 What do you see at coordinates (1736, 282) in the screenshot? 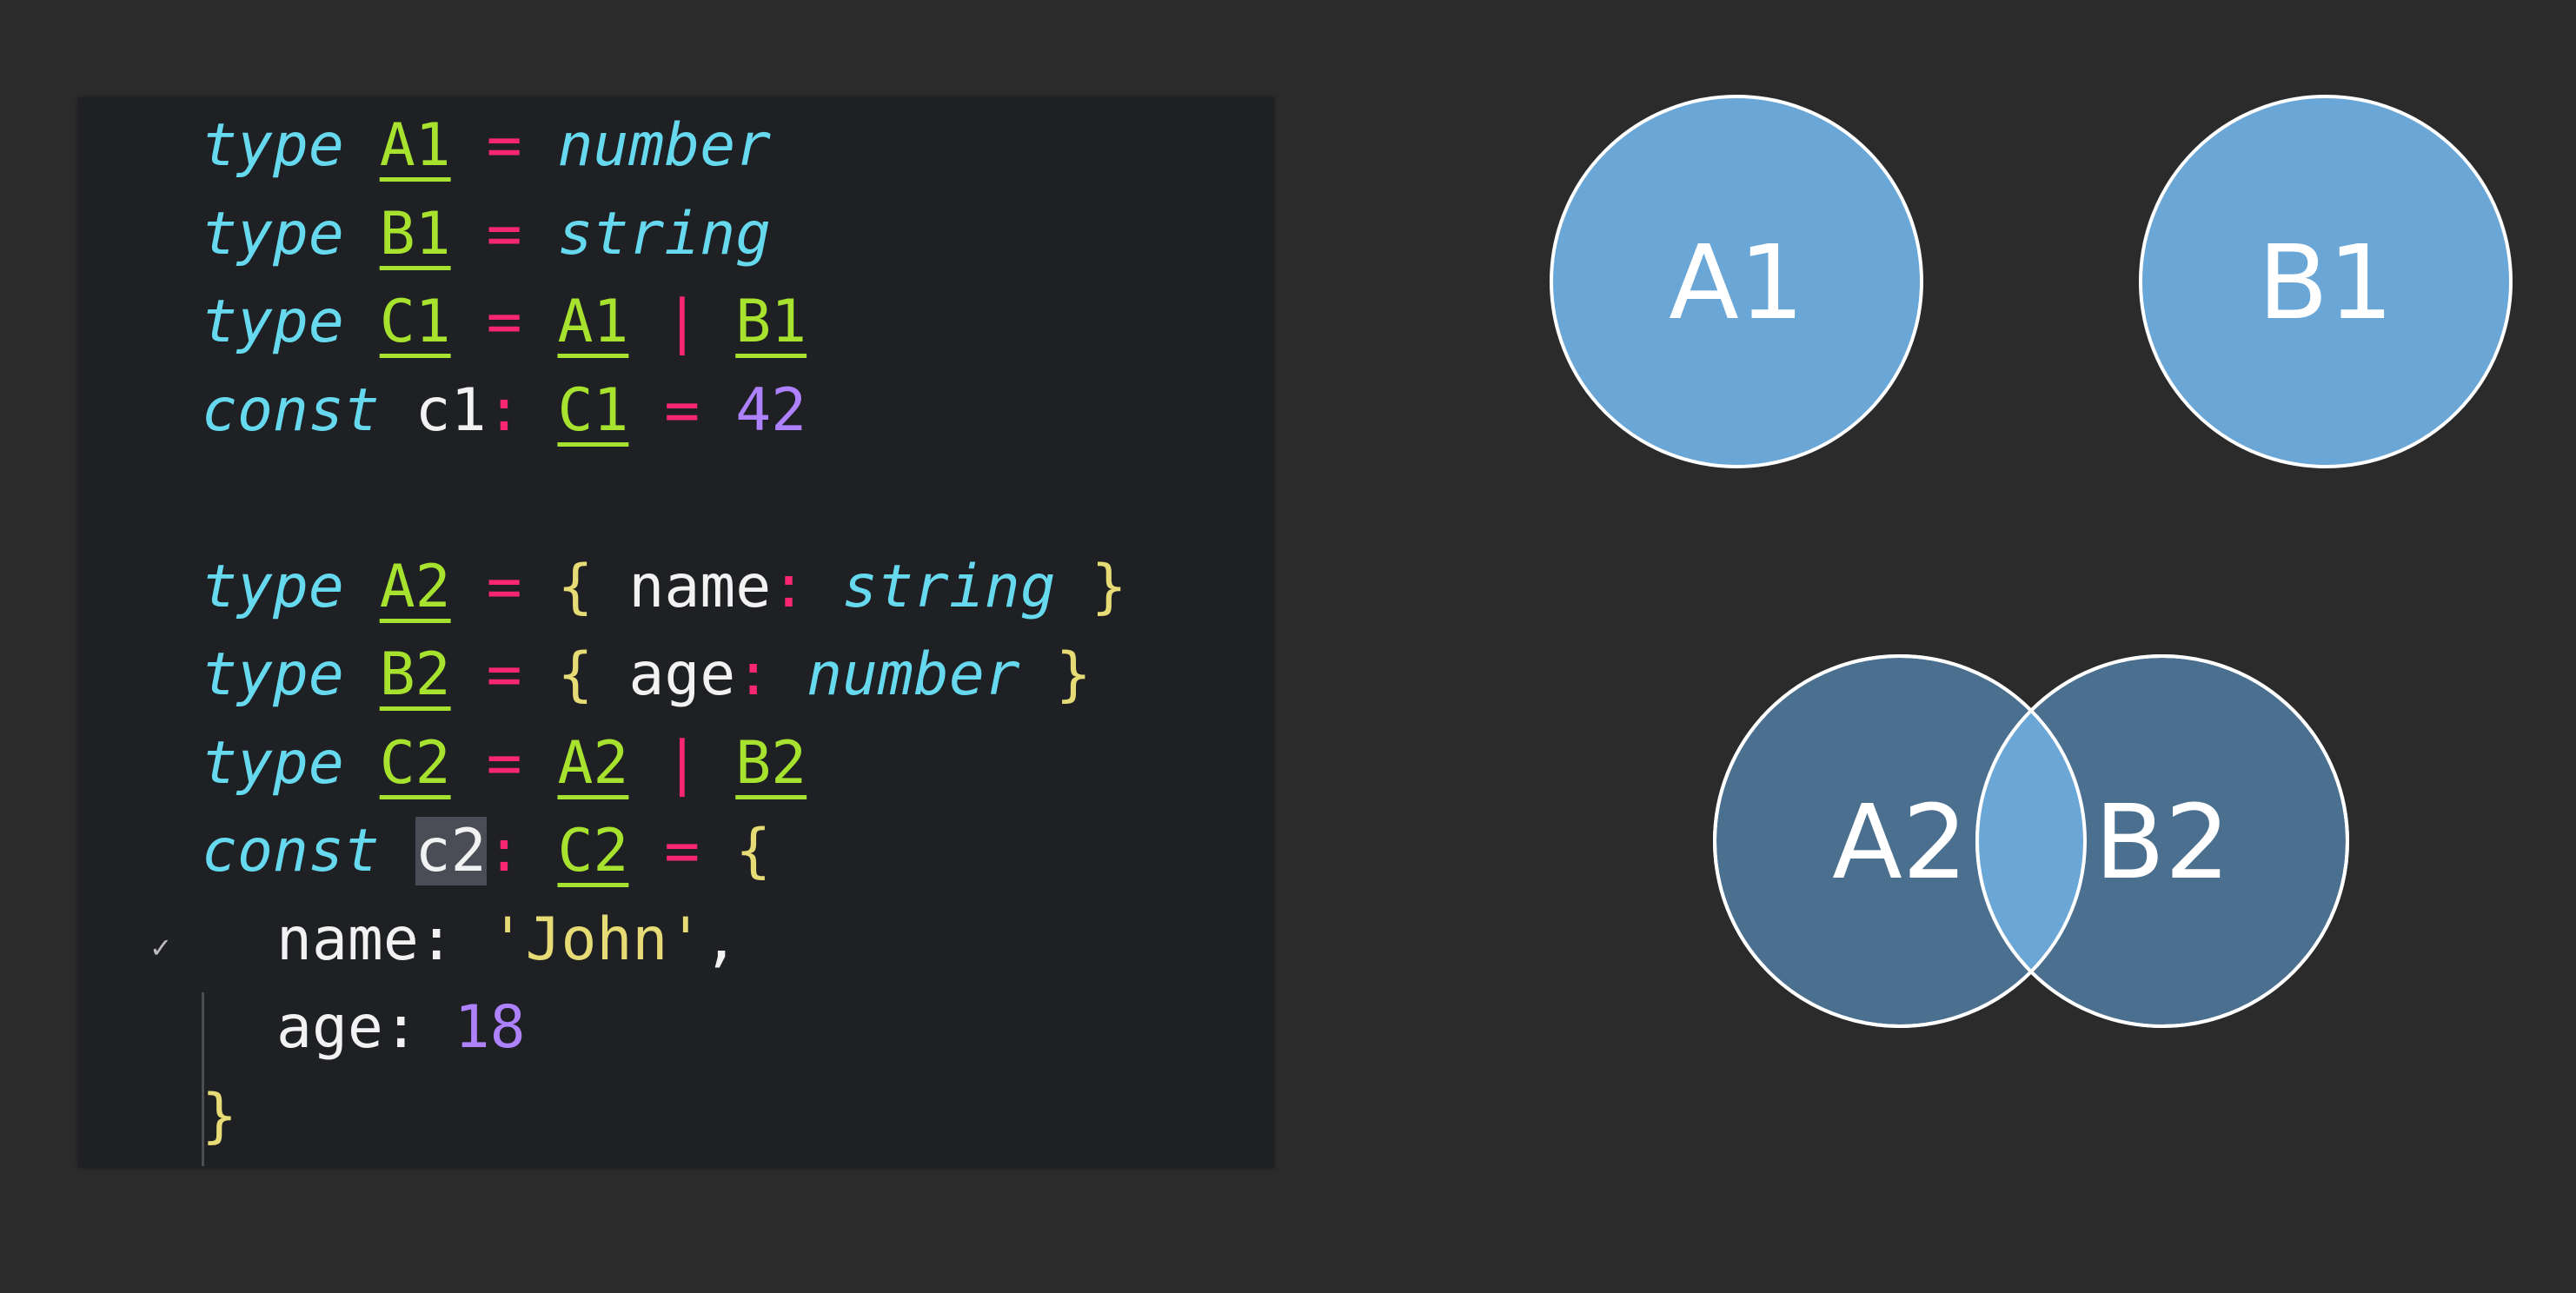
I see `label-a1: A1` at bounding box center [1736, 282].